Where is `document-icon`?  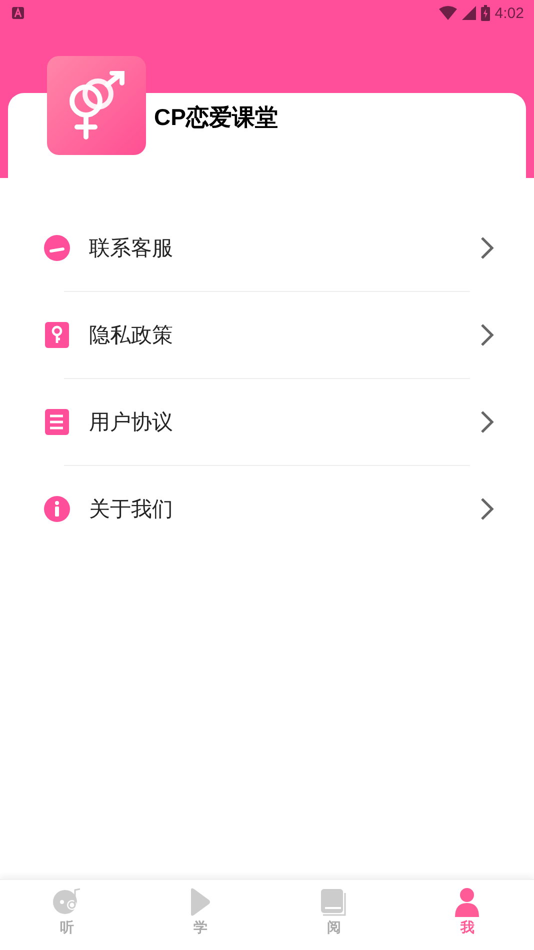 document-icon is located at coordinates (57, 422).